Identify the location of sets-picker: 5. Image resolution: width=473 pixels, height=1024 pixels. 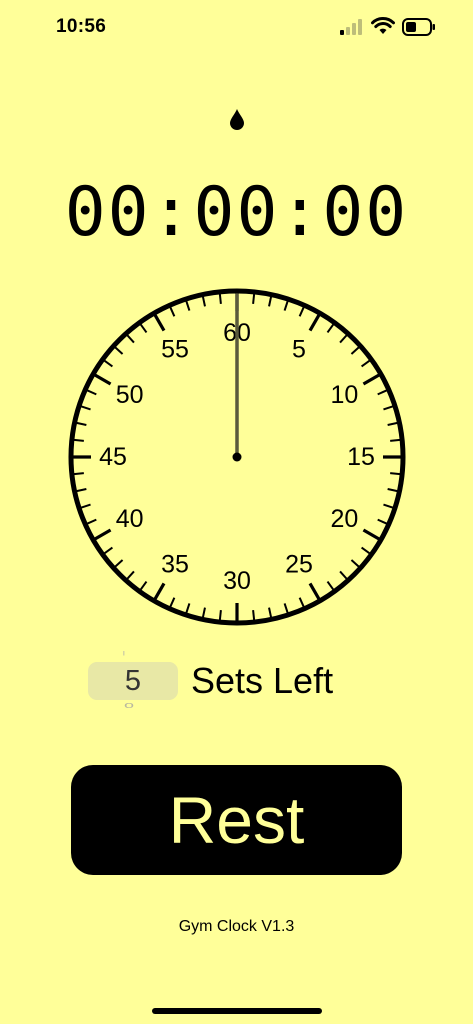
(133, 681).